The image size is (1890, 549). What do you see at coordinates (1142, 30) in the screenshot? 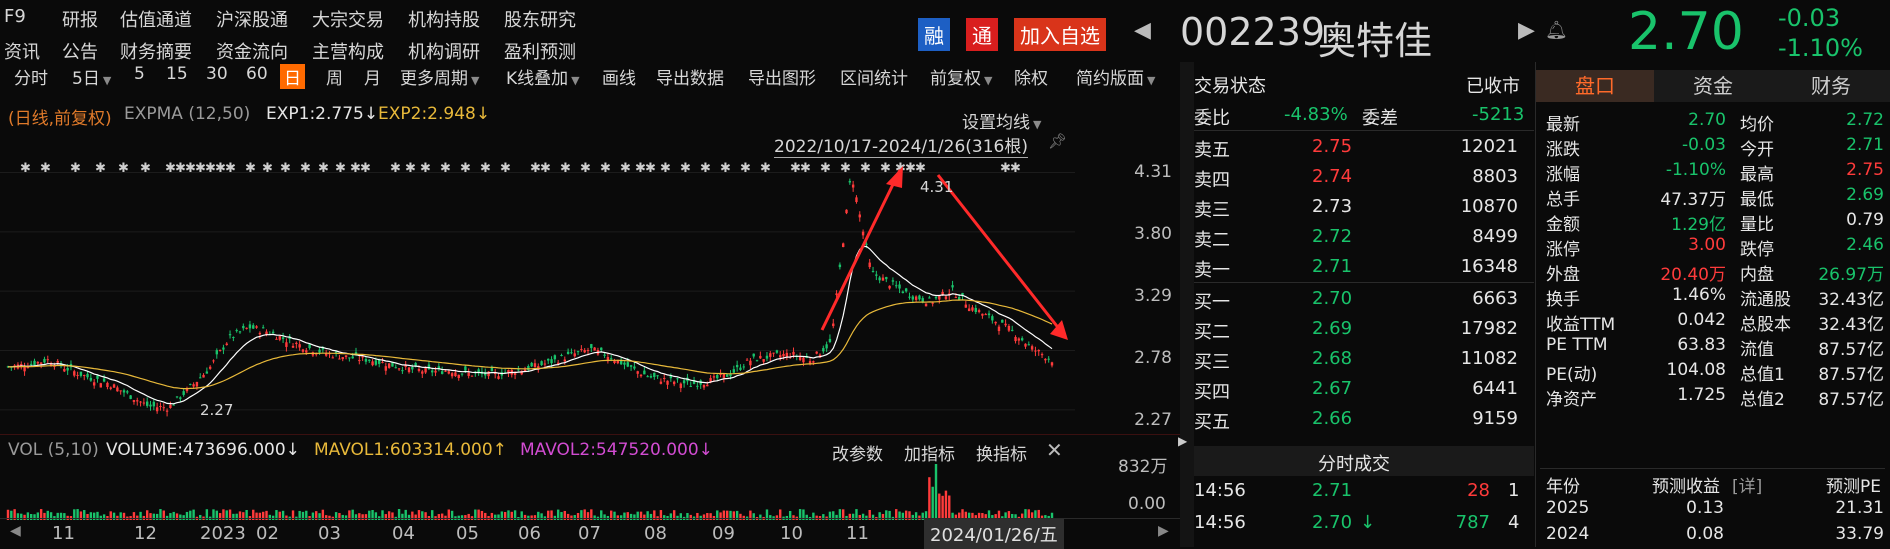
I see `prev-stock-icon: ◀` at bounding box center [1142, 30].